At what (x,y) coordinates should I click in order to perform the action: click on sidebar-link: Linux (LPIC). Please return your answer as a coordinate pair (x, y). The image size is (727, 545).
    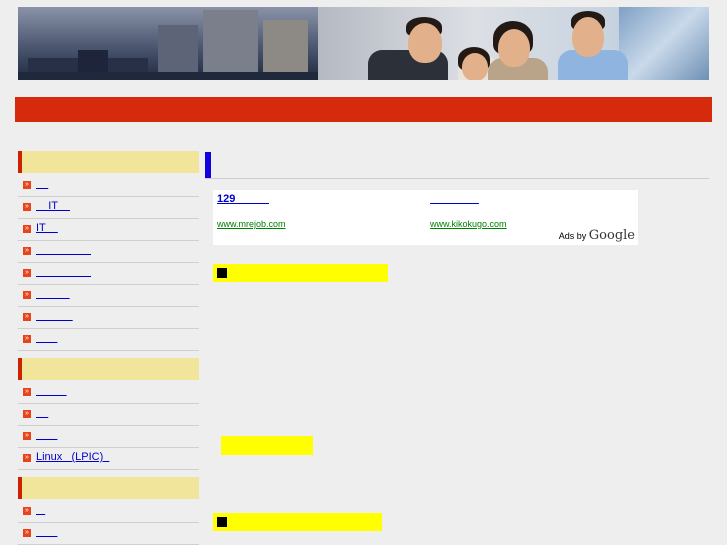
    Looking at the image, I should click on (72, 457).